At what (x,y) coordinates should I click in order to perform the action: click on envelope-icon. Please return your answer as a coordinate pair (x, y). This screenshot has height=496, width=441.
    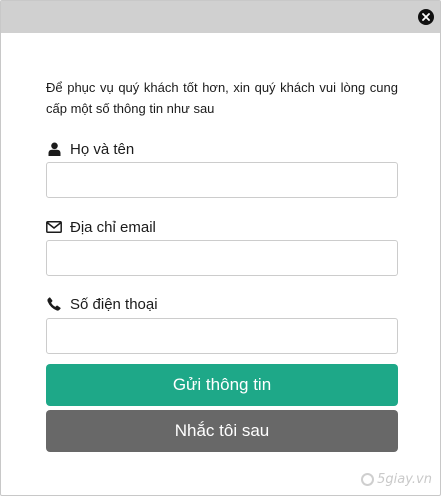
    Looking at the image, I should click on (54, 227).